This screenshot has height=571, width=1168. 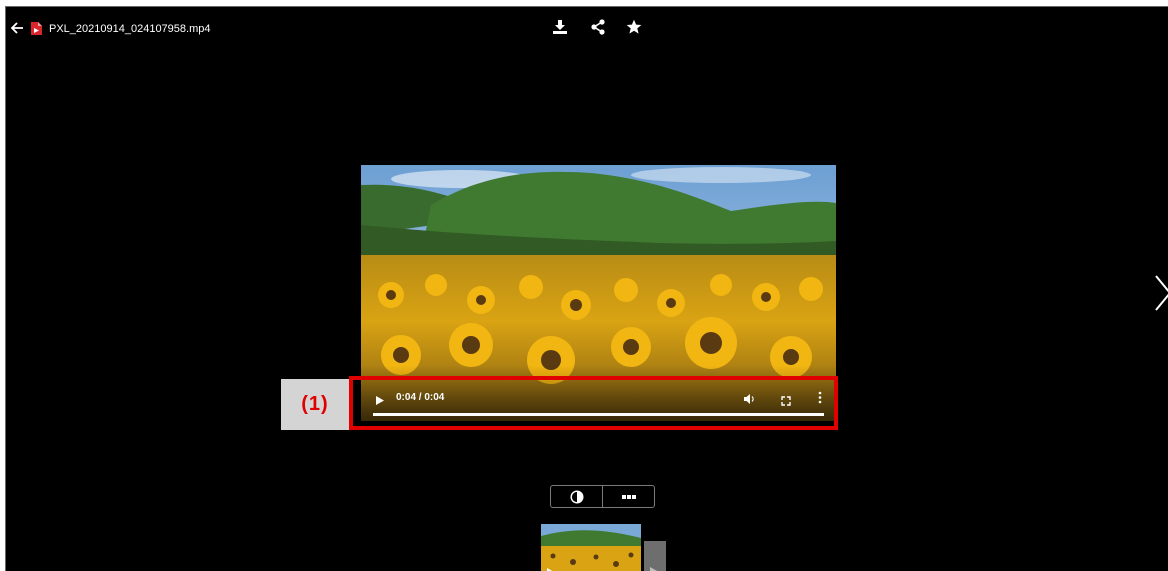 What do you see at coordinates (130, 29) in the screenshot?
I see `file-name: PXL_20210914_024107958.mp4` at bounding box center [130, 29].